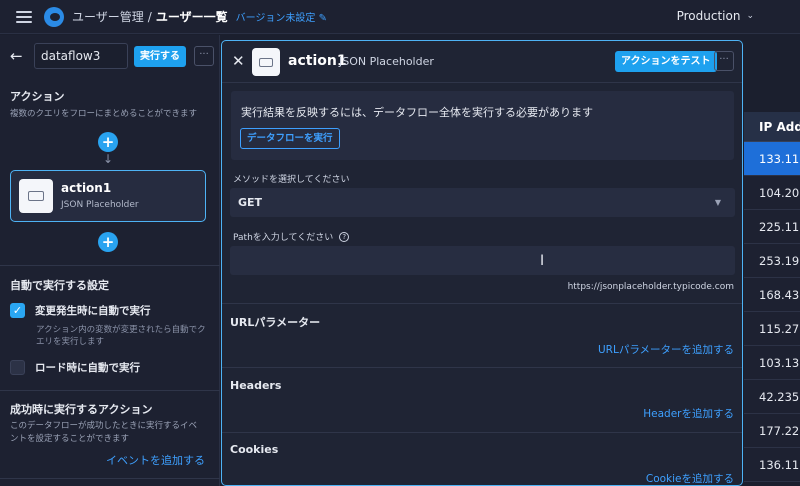 The image size is (800, 486). Describe the element at coordinates (772, 261) in the screenshot. I see `table-row: 253.19` at that location.